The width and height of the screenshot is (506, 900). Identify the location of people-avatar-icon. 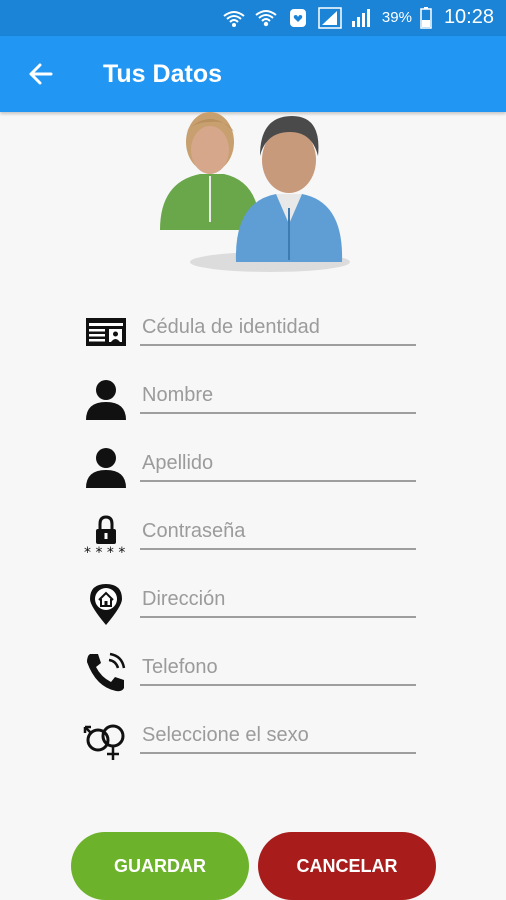
(255, 192).